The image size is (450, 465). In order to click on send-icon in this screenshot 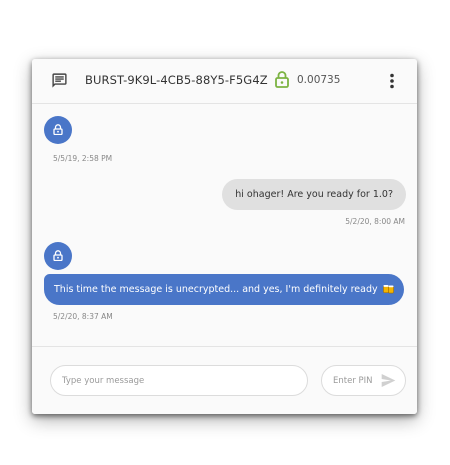, I will do `click(388, 380)`.